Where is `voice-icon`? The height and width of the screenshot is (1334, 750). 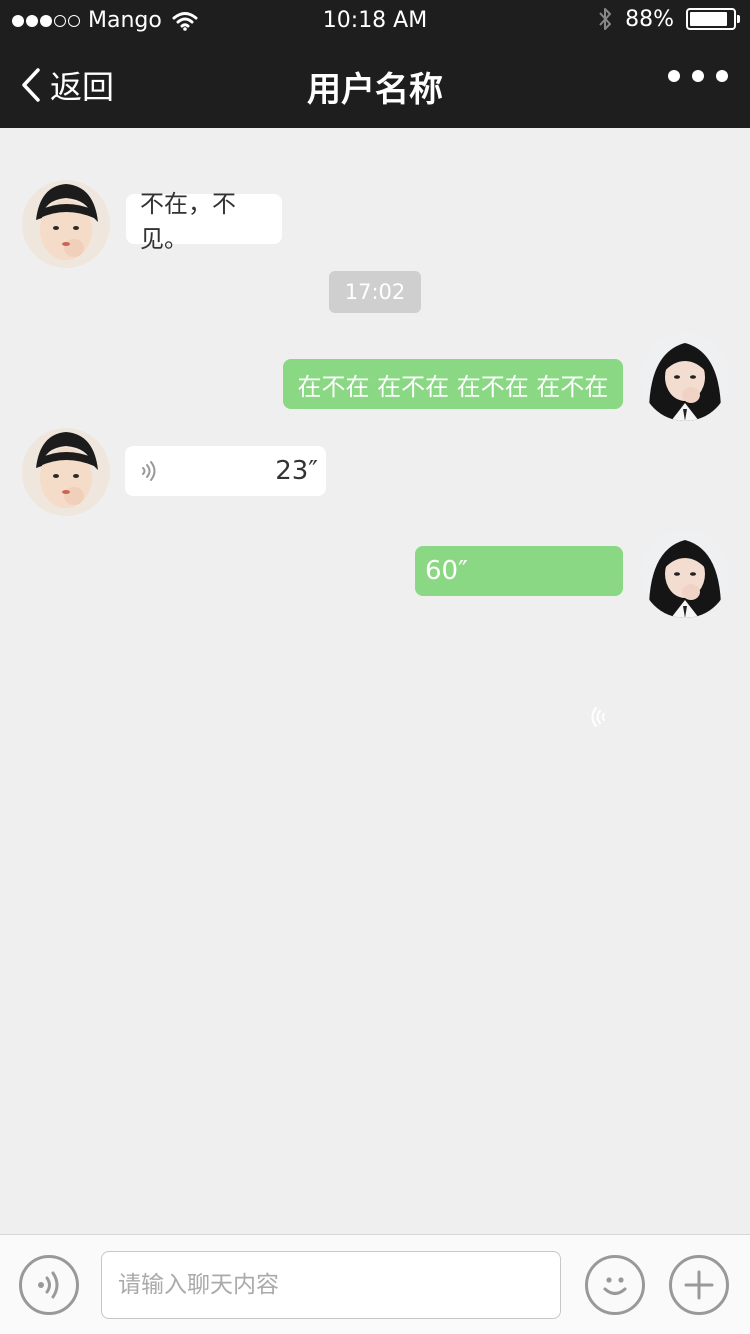
voice-icon is located at coordinates (48, 1285).